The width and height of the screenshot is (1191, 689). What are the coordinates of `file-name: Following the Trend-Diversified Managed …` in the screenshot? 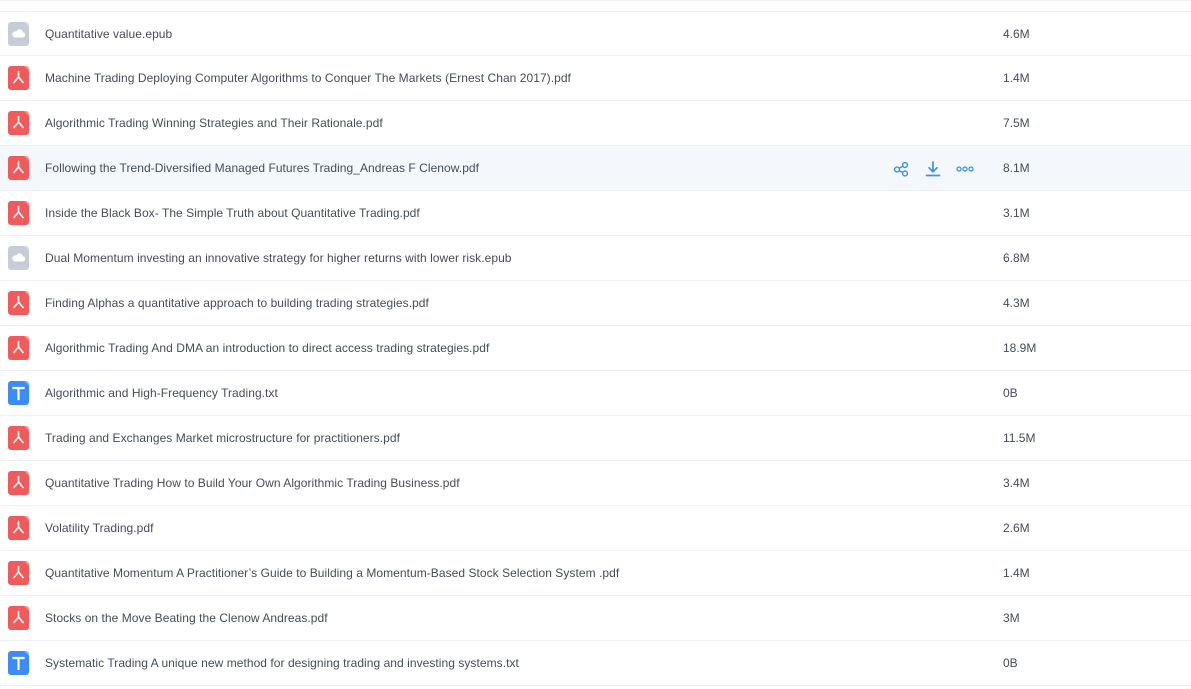 It's located at (262, 168).